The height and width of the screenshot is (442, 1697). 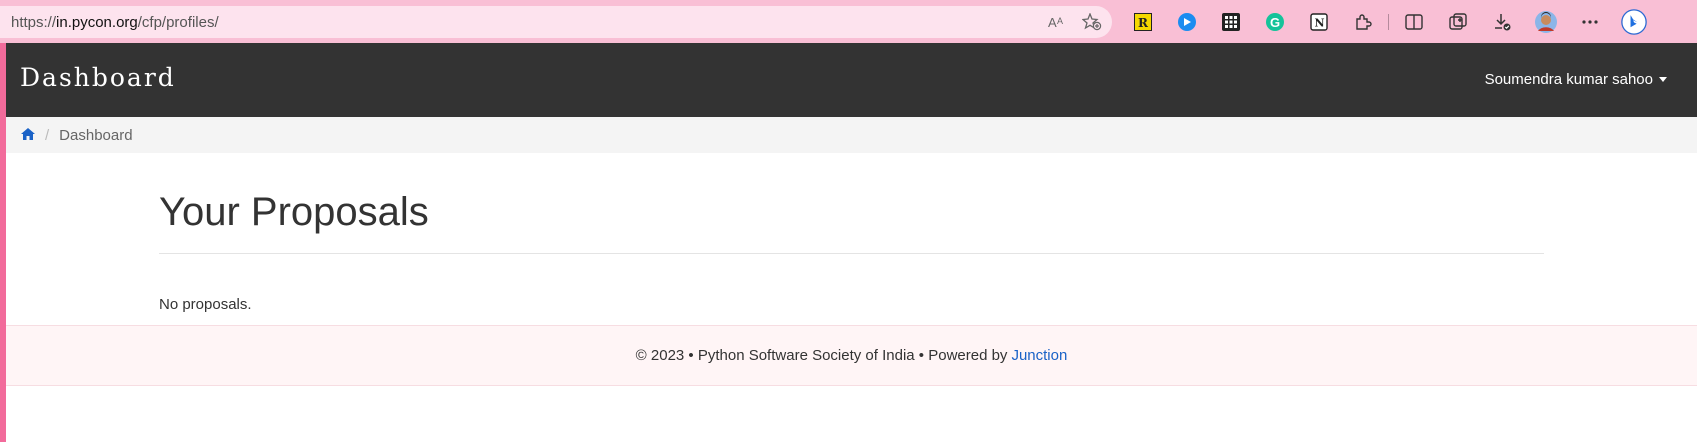 What do you see at coordinates (97, 22) in the screenshot?
I see `url-host: in.pycon.org` at bounding box center [97, 22].